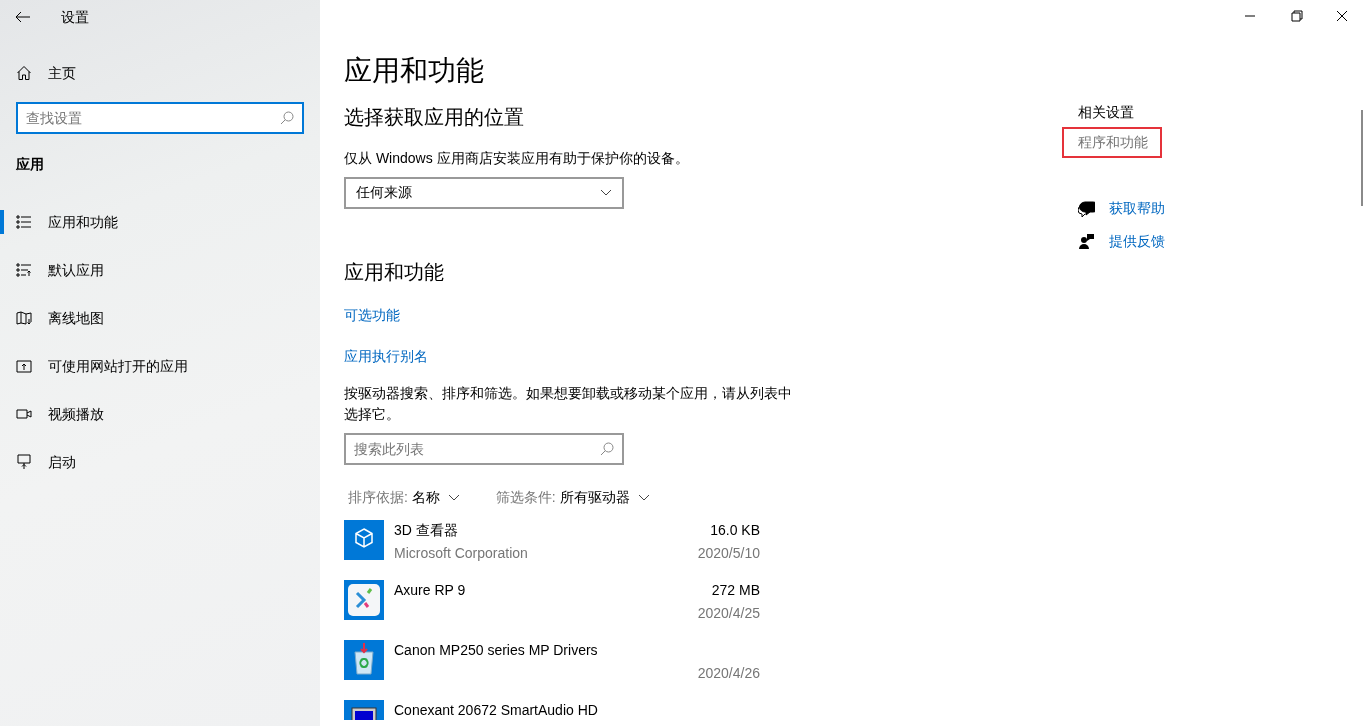  What do you see at coordinates (75, 17) in the screenshot?
I see `window-title: 设置` at bounding box center [75, 17].